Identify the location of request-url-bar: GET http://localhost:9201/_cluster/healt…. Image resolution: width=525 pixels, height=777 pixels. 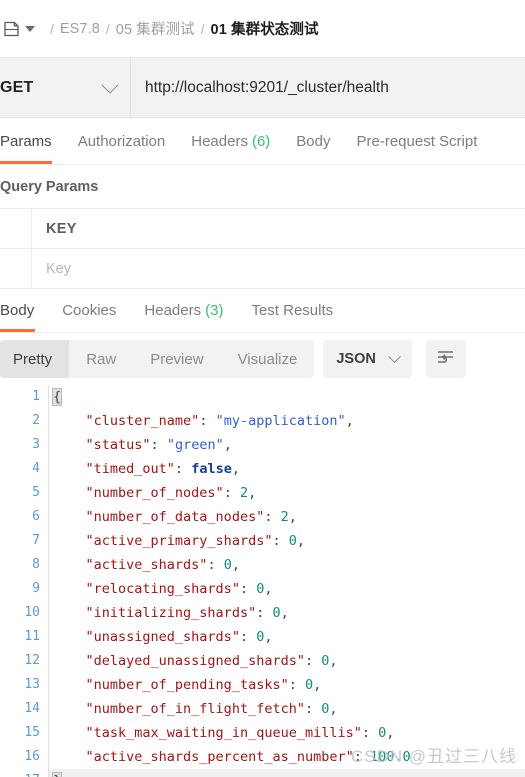
(262, 88).